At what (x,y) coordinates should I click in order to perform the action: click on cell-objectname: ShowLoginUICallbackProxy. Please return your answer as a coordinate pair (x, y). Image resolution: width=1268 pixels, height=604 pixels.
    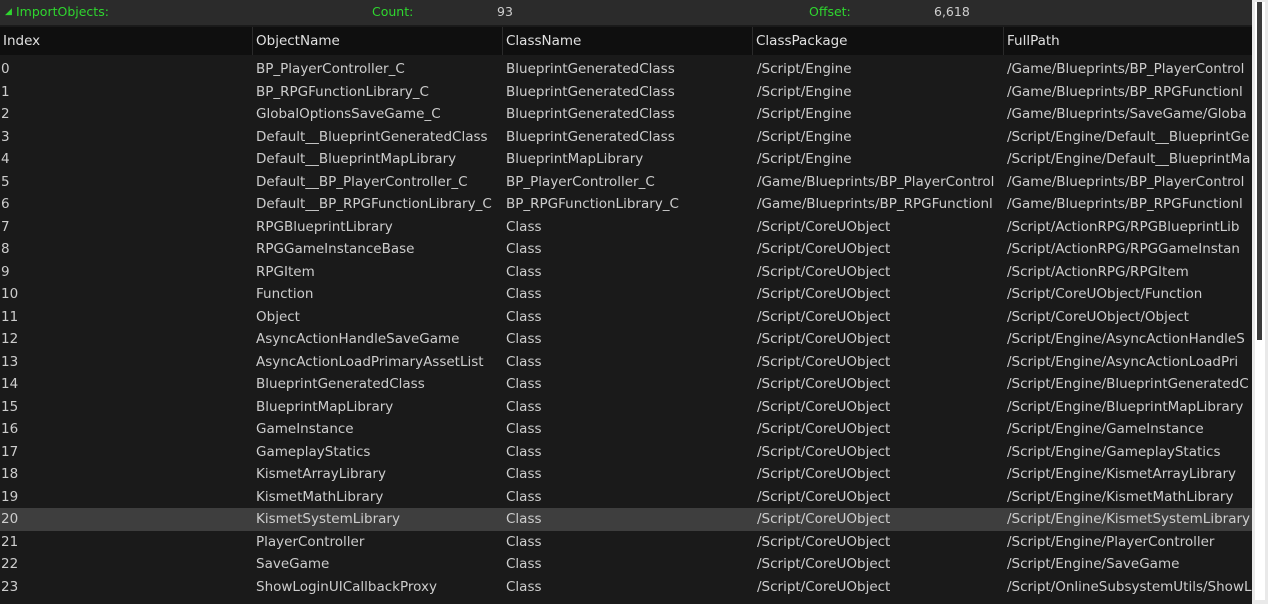
    Looking at the image, I should click on (346, 586).